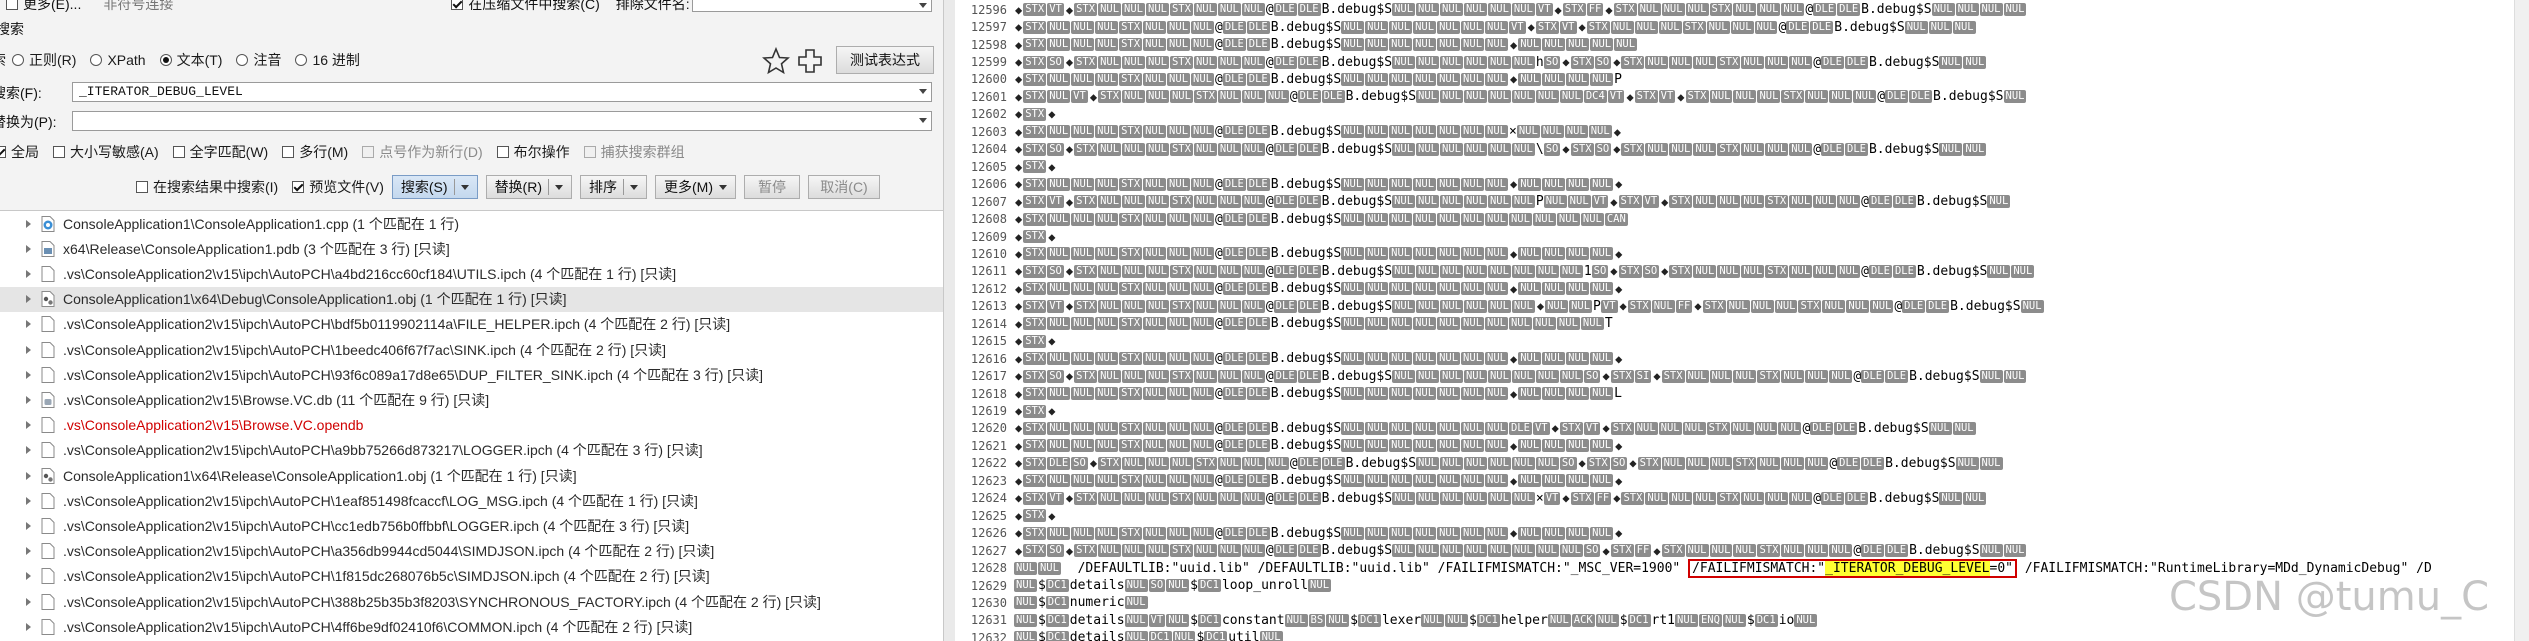 This screenshot has height=641, width=2529. What do you see at coordinates (327, 60) in the screenshot?
I see `mode-hex-option: 16 进制` at bounding box center [327, 60].